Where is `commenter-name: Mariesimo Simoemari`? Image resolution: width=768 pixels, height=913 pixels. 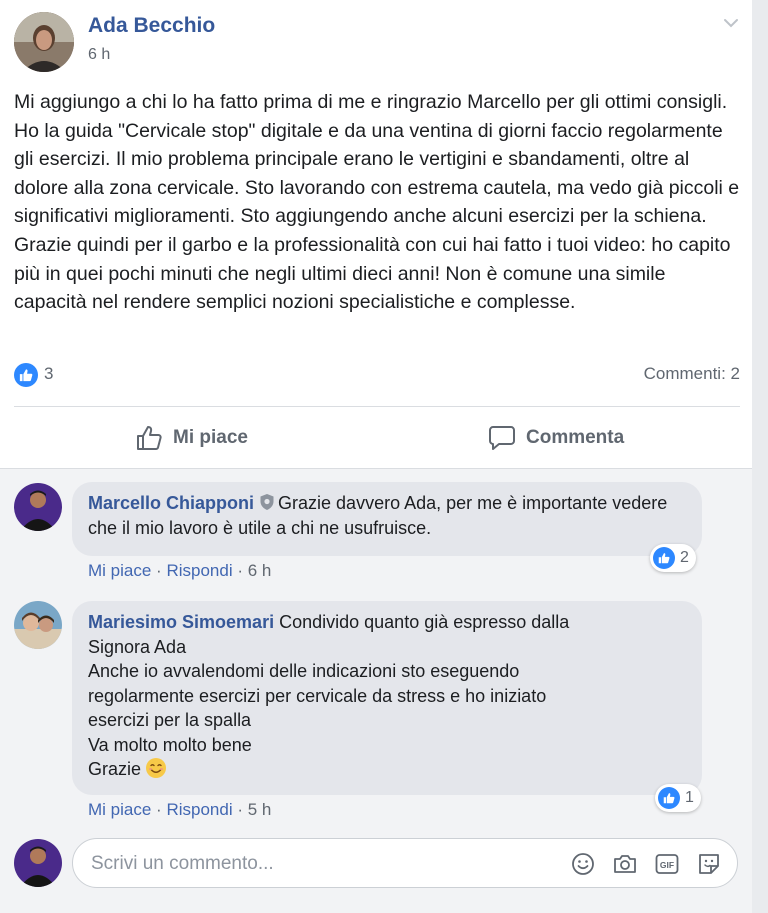 commenter-name: Mariesimo Simoemari is located at coordinates (181, 622).